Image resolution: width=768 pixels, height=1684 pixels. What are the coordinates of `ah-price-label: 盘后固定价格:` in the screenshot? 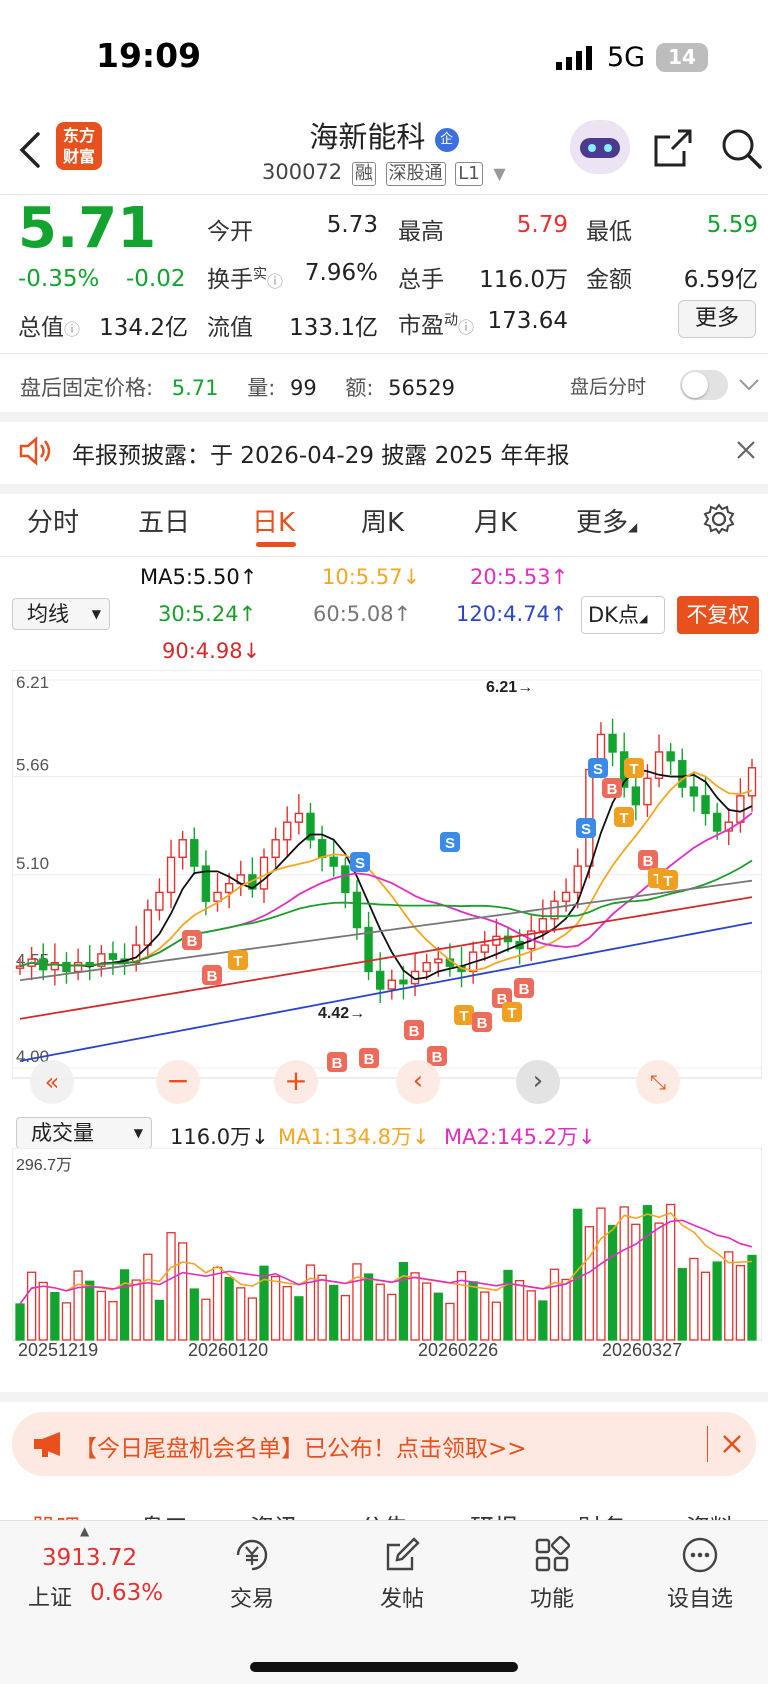 It's located at (87, 388).